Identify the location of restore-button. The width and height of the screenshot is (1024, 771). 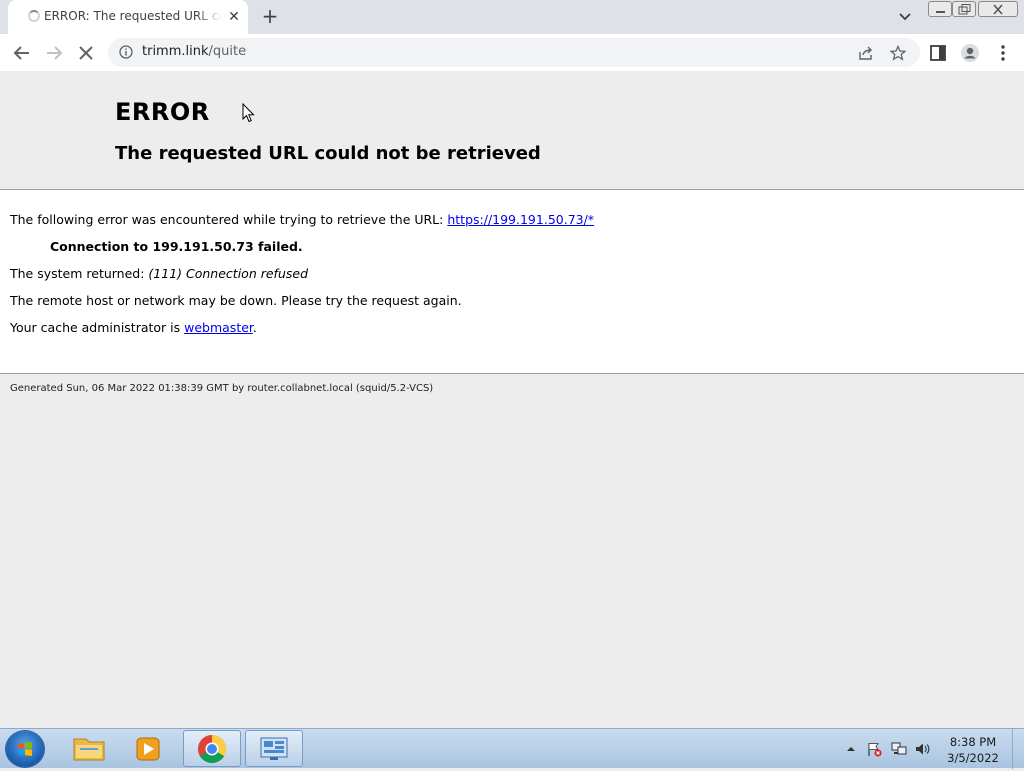
(964, 9).